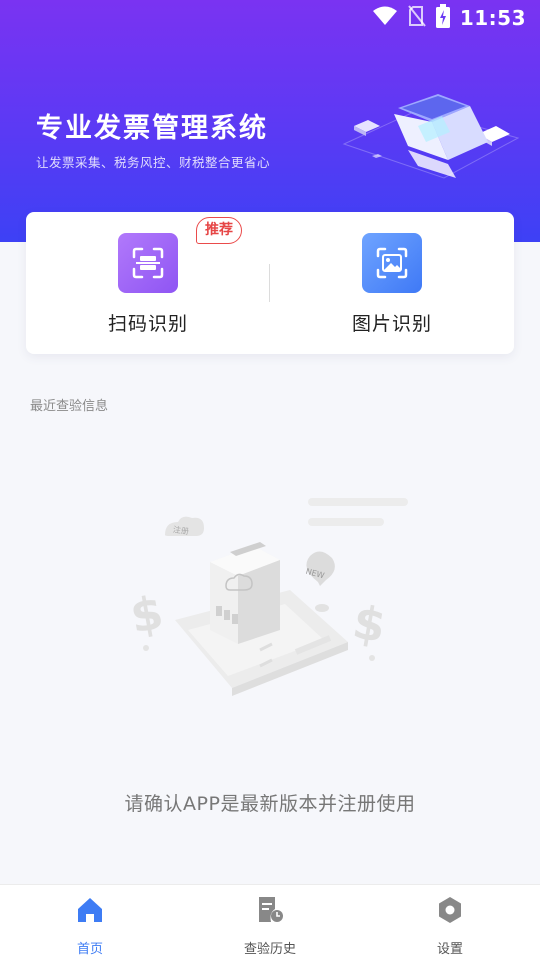 The image size is (540, 960). I want to click on wifi-icon, so click(385, 18).